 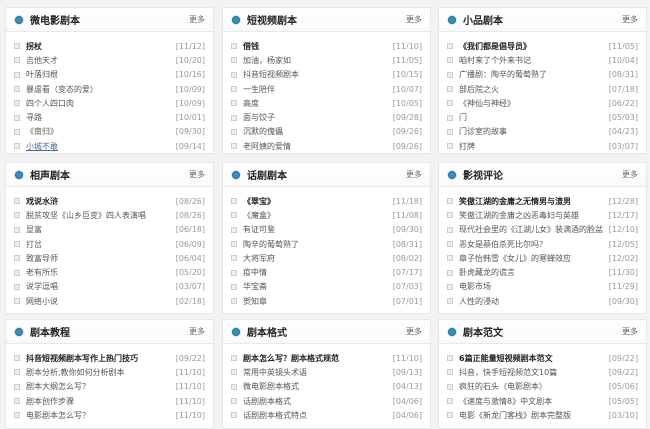 I want to click on article-link: 笑傲江湖的金庸之无情男与渣男, so click(x=534, y=201).